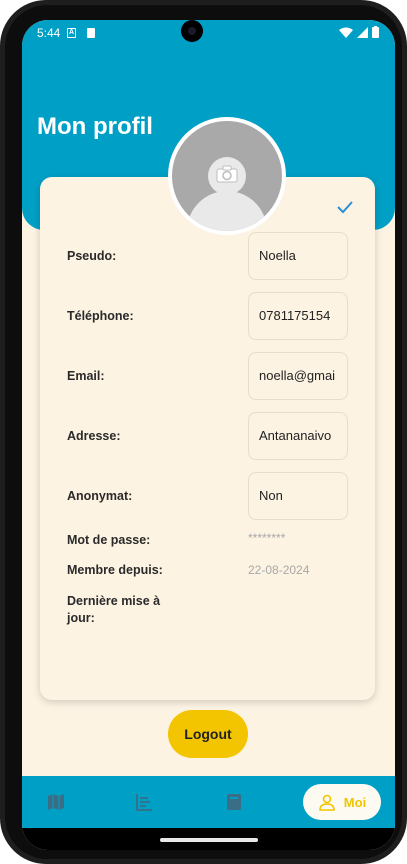 This screenshot has width=407, height=864. What do you see at coordinates (86, 376) in the screenshot?
I see `email-label: Email:` at bounding box center [86, 376].